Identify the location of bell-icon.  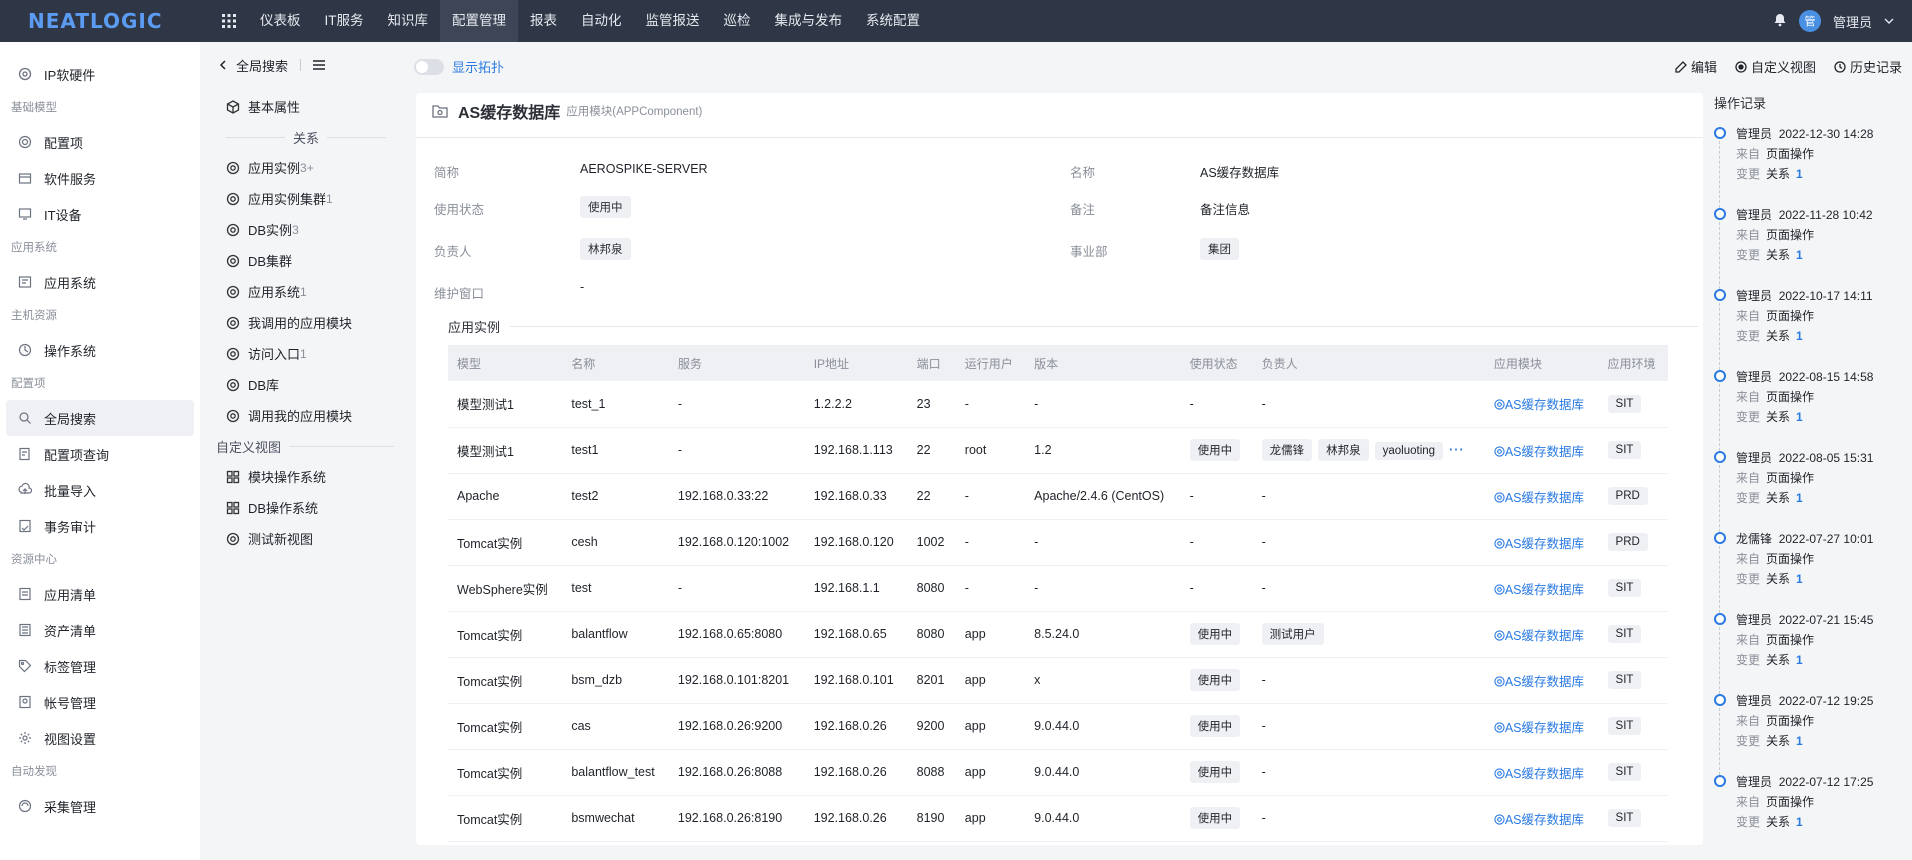
(1780, 21).